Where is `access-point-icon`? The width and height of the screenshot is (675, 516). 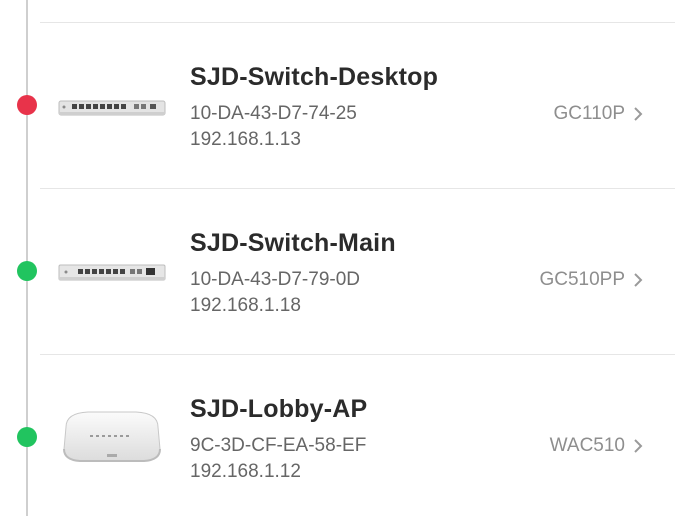 access-point-icon is located at coordinates (112, 436).